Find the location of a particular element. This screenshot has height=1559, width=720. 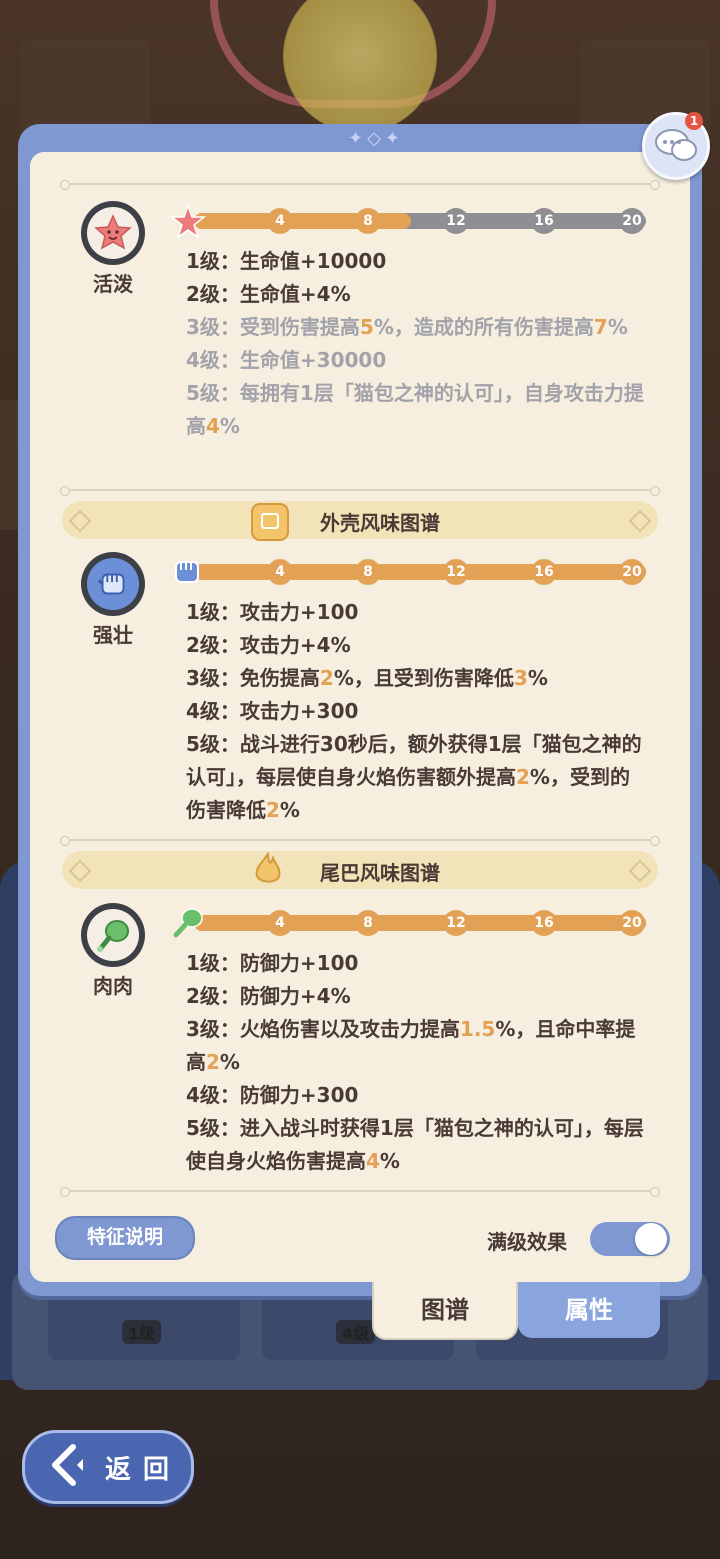

effect-text: 3级：免伤提高 is located at coordinates (253, 678).